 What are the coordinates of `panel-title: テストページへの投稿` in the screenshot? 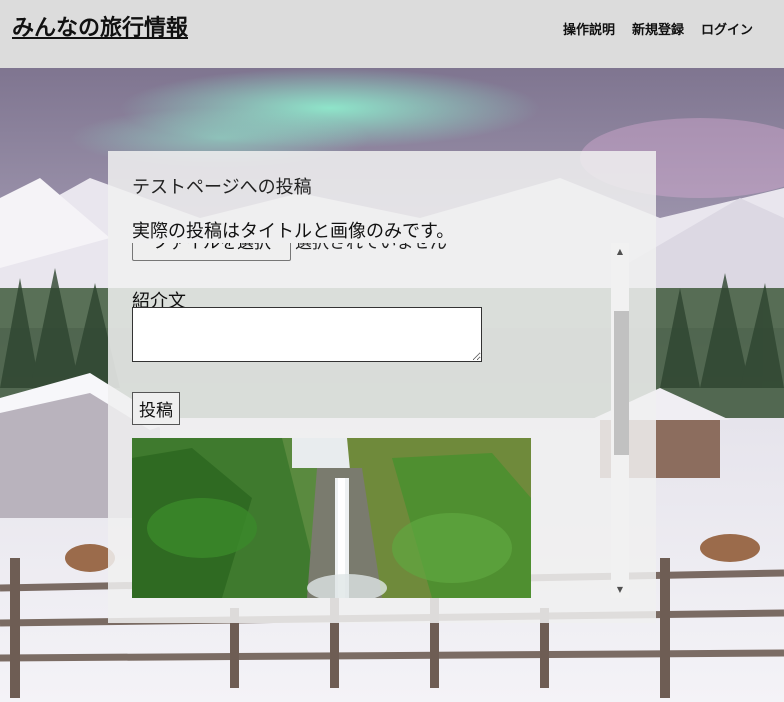 It's located at (222, 187).